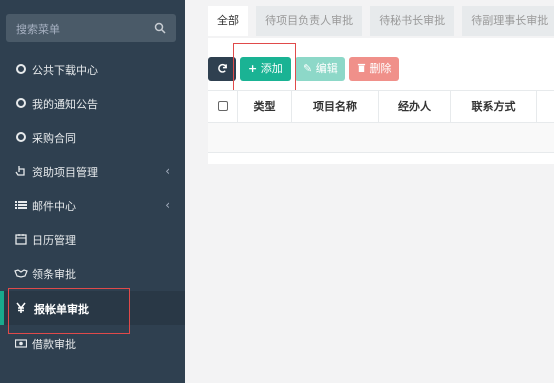 Image resolution: width=554 pixels, height=383 pixels. Describe the element at coordinates (380, 68) in the screenshot. I see `delete-button-label: 删除` at that location.